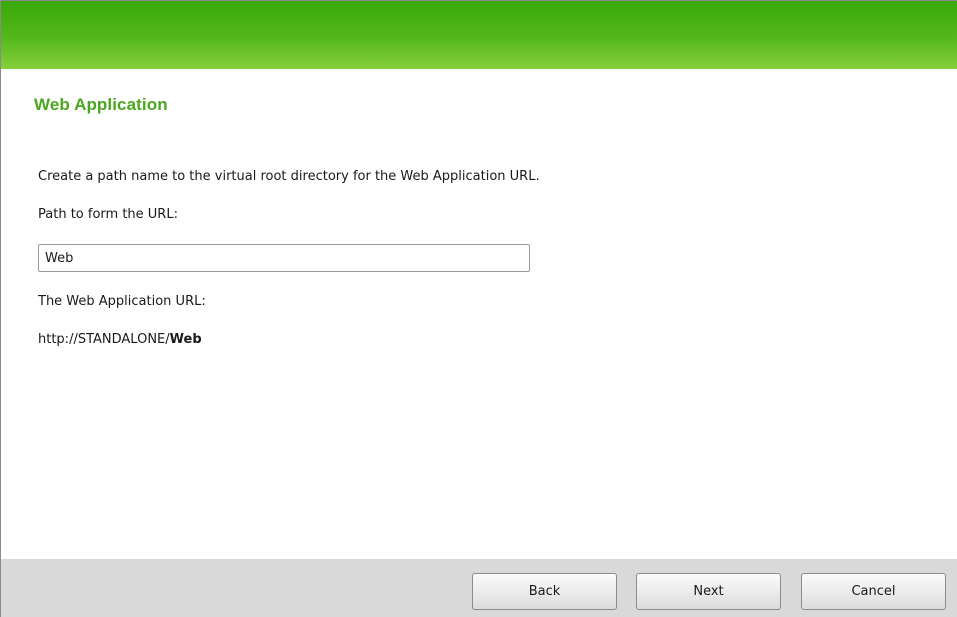  Describe the element at coordinates (185, 339) in the screenshot. I see `url-suffix: Web` at that location.